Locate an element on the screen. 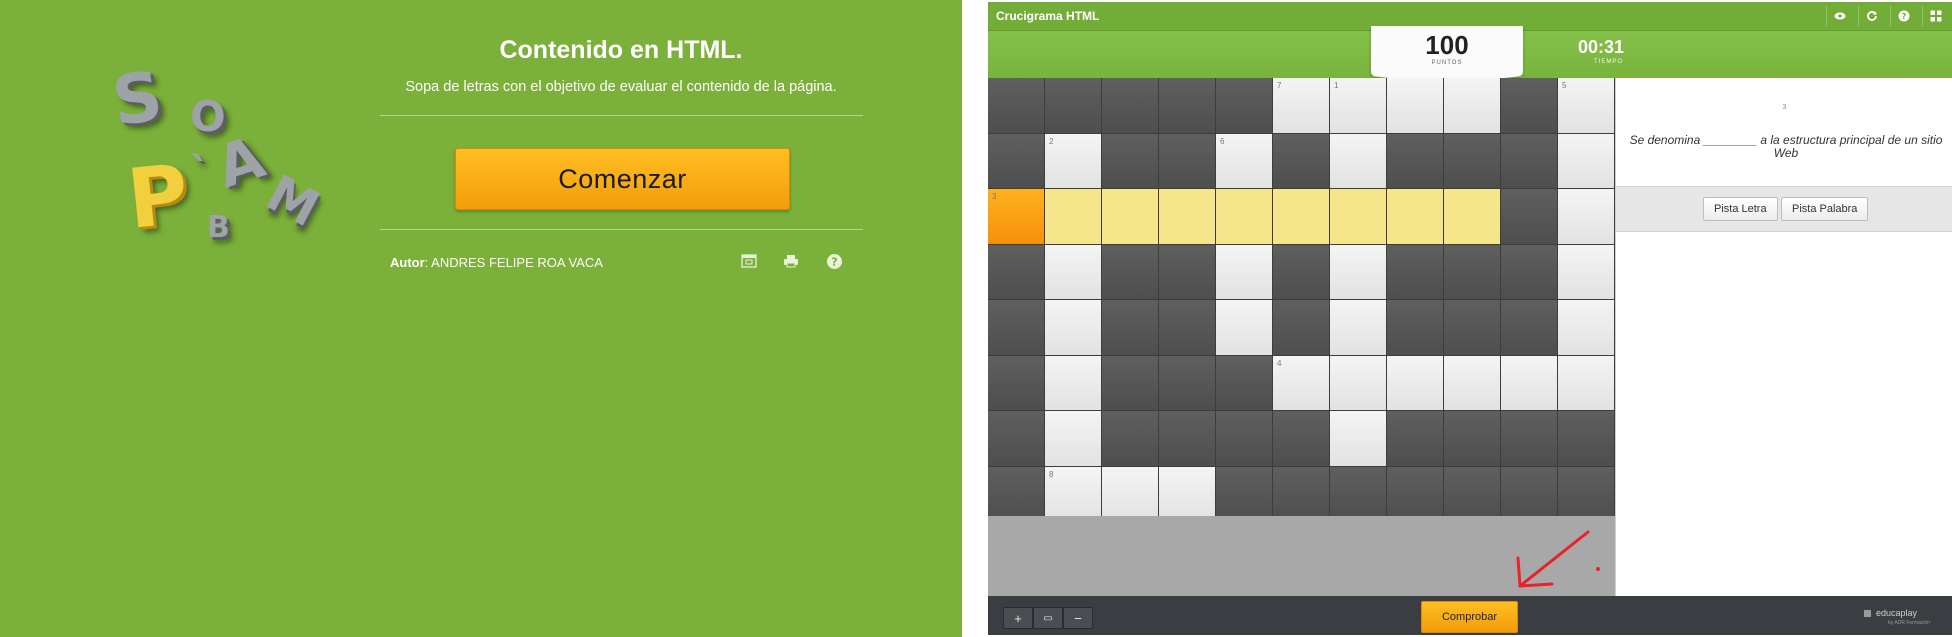  red-arrow-annotation is located at coordinates (1558, 559).